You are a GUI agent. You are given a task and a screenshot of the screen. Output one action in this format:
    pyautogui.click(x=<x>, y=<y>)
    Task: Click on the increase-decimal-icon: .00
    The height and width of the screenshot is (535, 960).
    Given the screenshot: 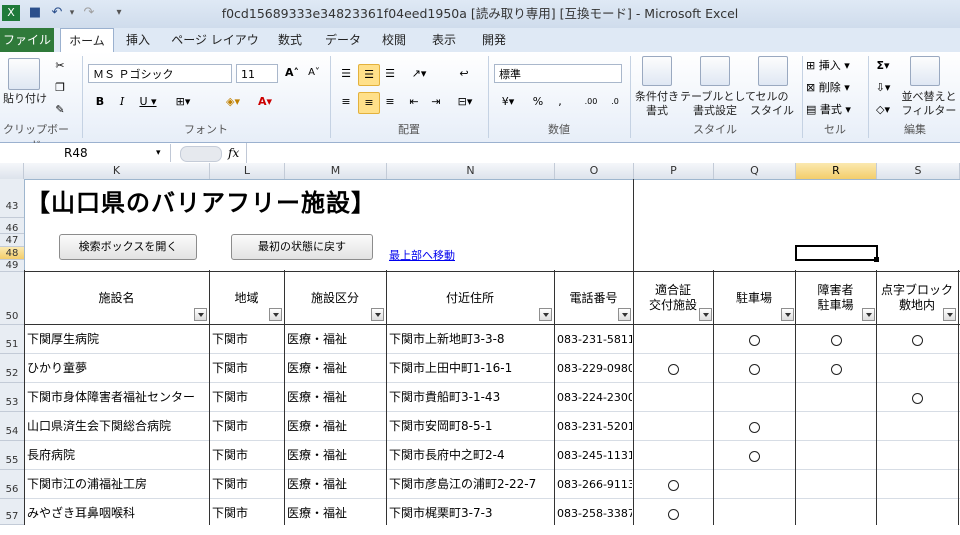 What is the action you would take?
    pyautogui.click(x=591, y=102)
    